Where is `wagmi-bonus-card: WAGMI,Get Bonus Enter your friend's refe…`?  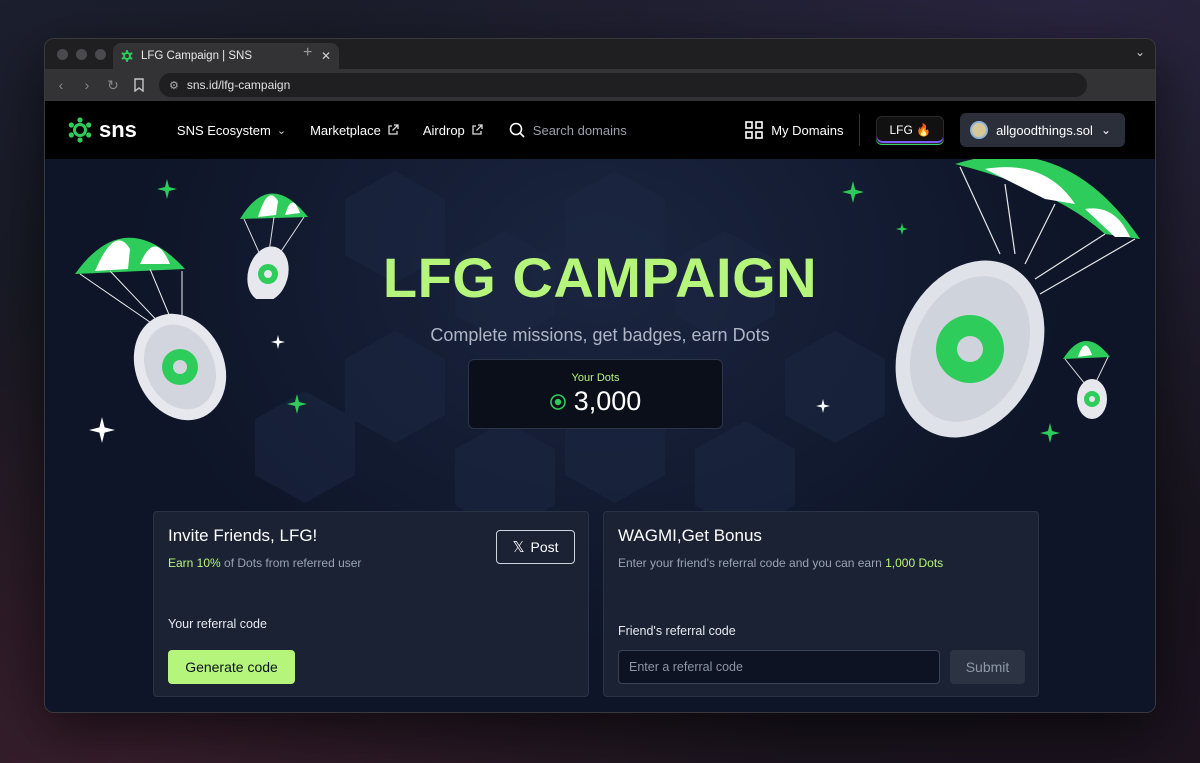 wagmi-bonus-card: WAGMI,Get Bonus Enter your friend's refe… is located at coordinates (821, 604).